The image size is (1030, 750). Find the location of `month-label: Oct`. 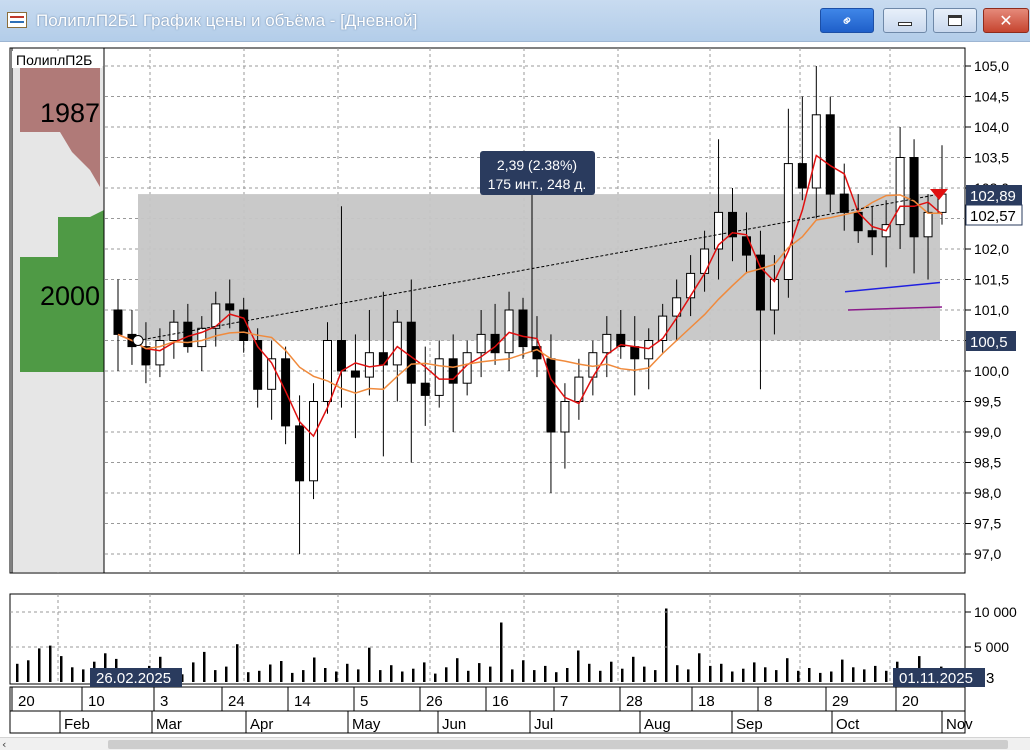

month-label: Oct is located at coordinates (848, 724).